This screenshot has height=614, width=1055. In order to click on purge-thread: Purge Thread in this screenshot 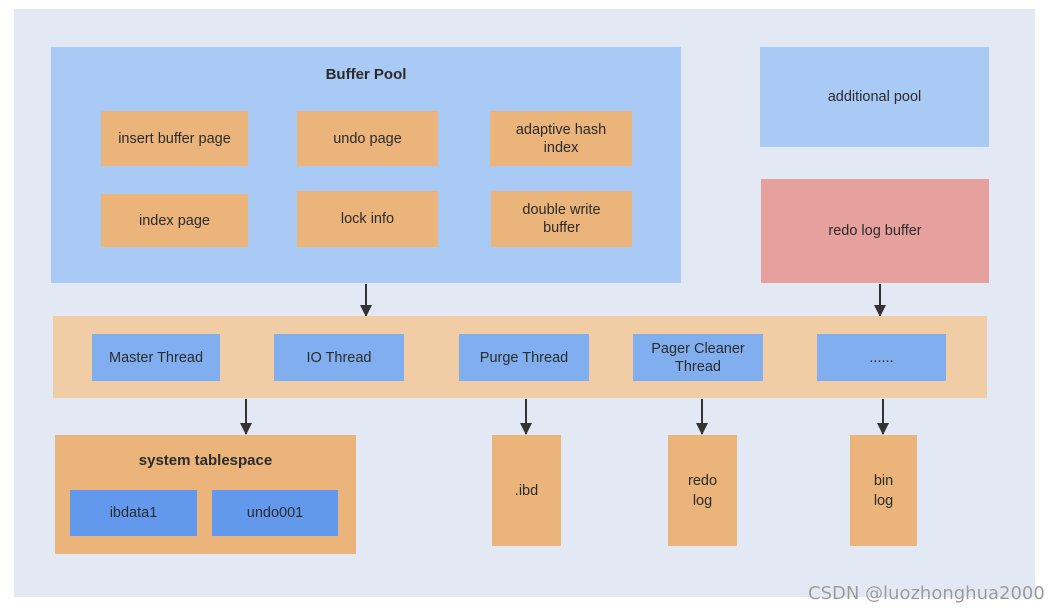, I will do `click(524, 357)`.